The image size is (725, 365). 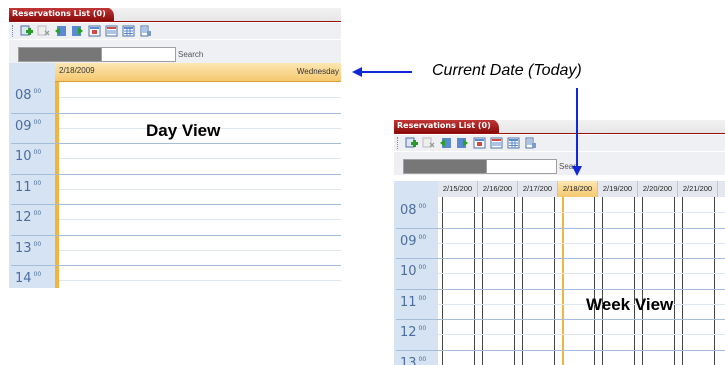 I want to click on day-view-label: Day View, so click(x=183, y=130).